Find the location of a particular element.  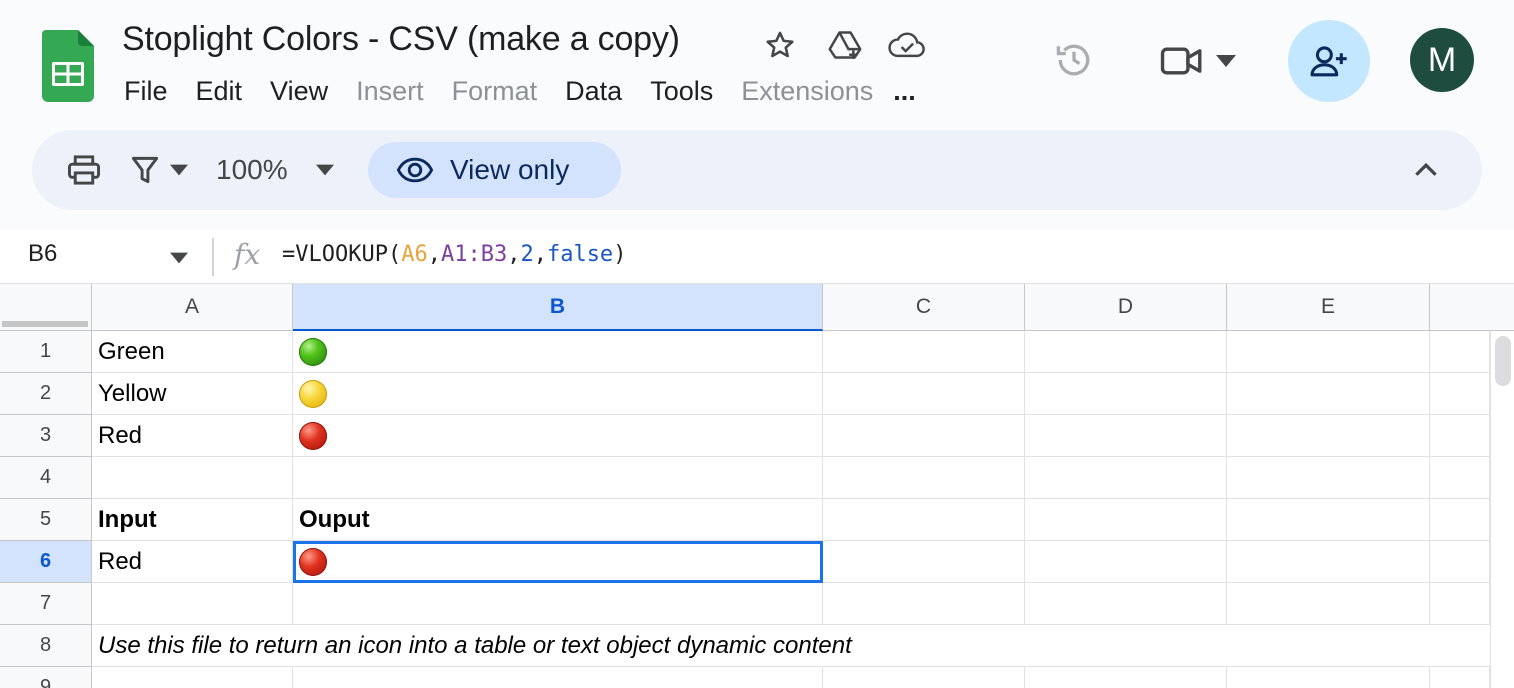

cell-e1 is located at coordinates (1328, 352).